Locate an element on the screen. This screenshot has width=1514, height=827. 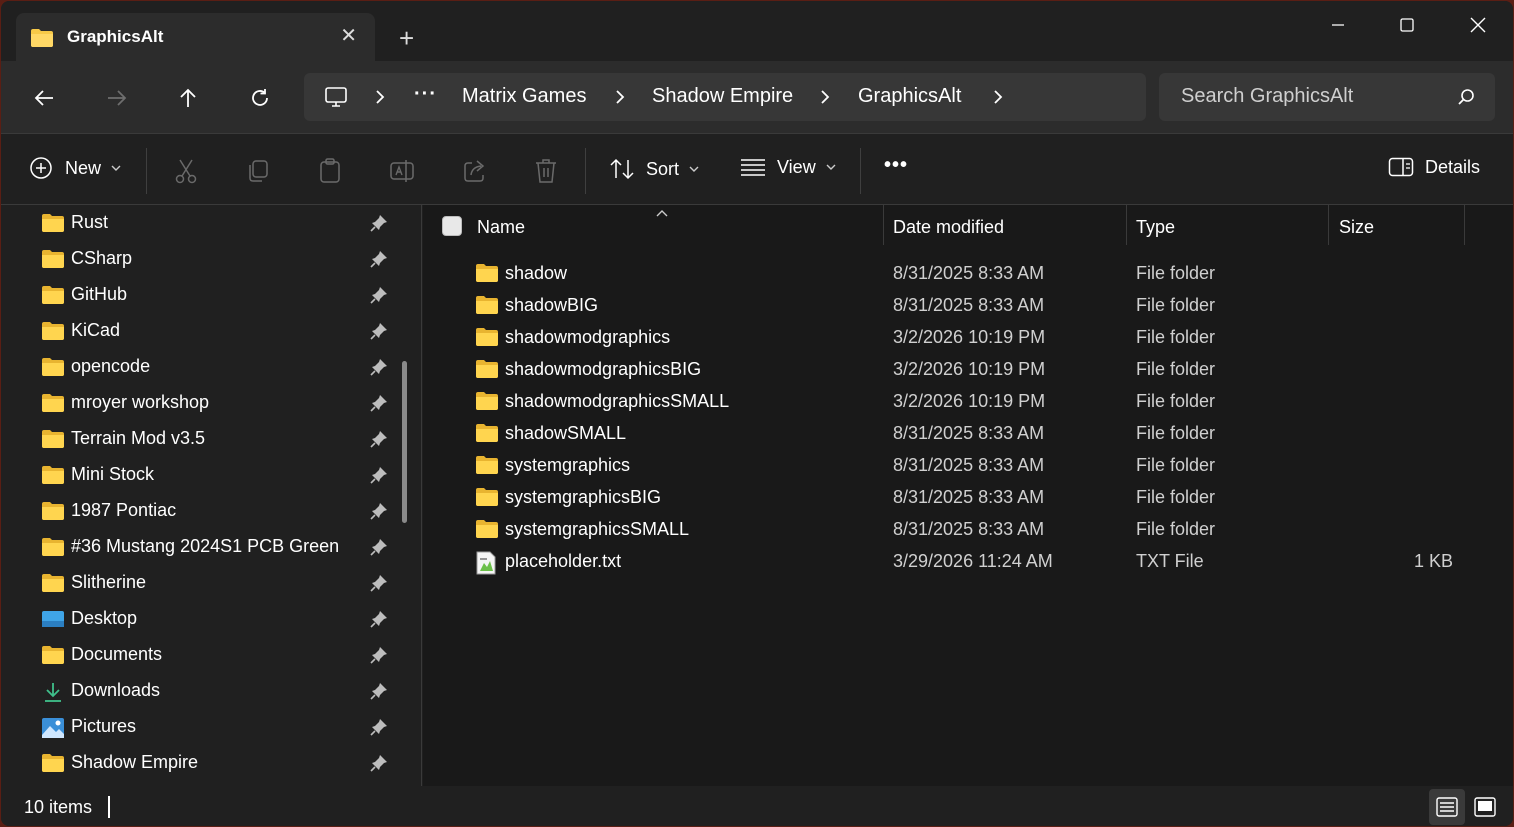
details-view-button is located at coordinates (1447, 807).